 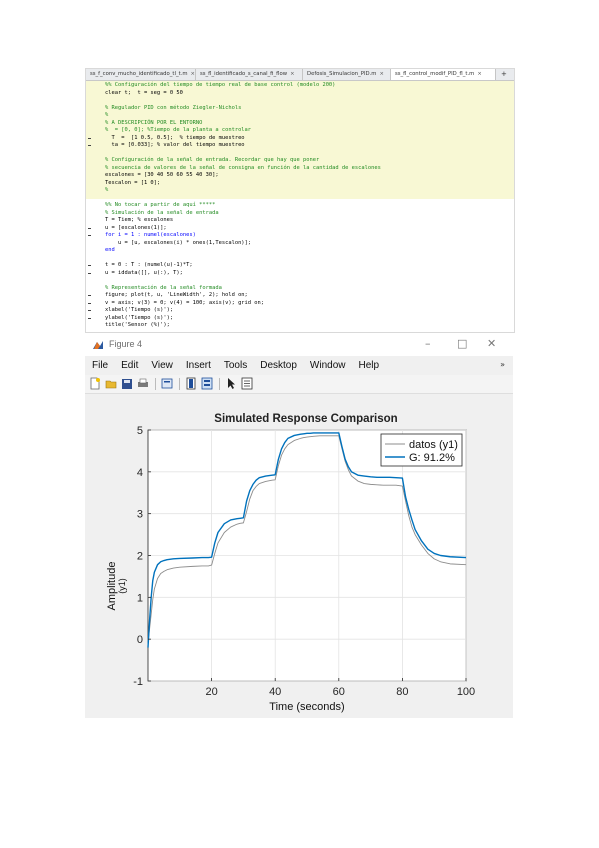 I want to click on menu-help: Help, so click(x=369, y=366).